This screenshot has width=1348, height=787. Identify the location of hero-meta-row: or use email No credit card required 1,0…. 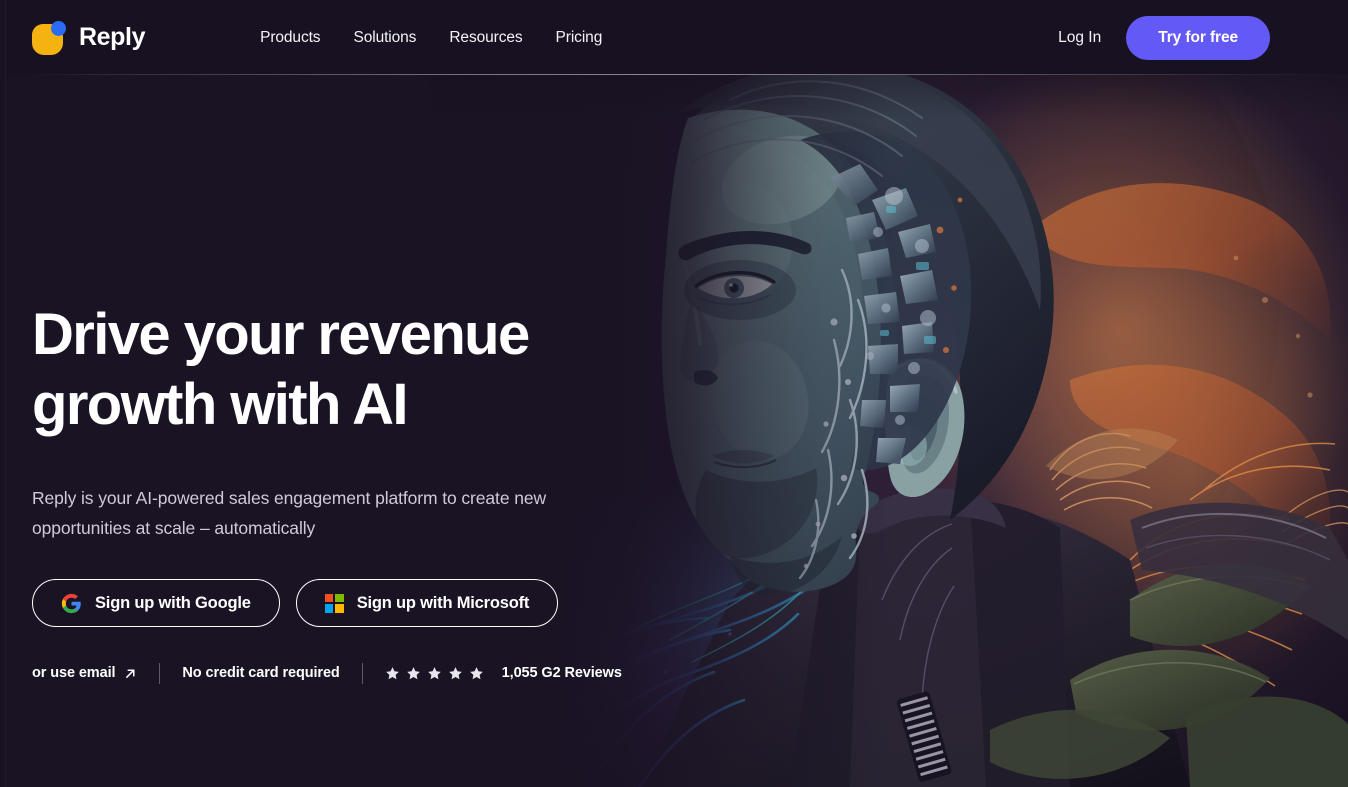
(342, 673).